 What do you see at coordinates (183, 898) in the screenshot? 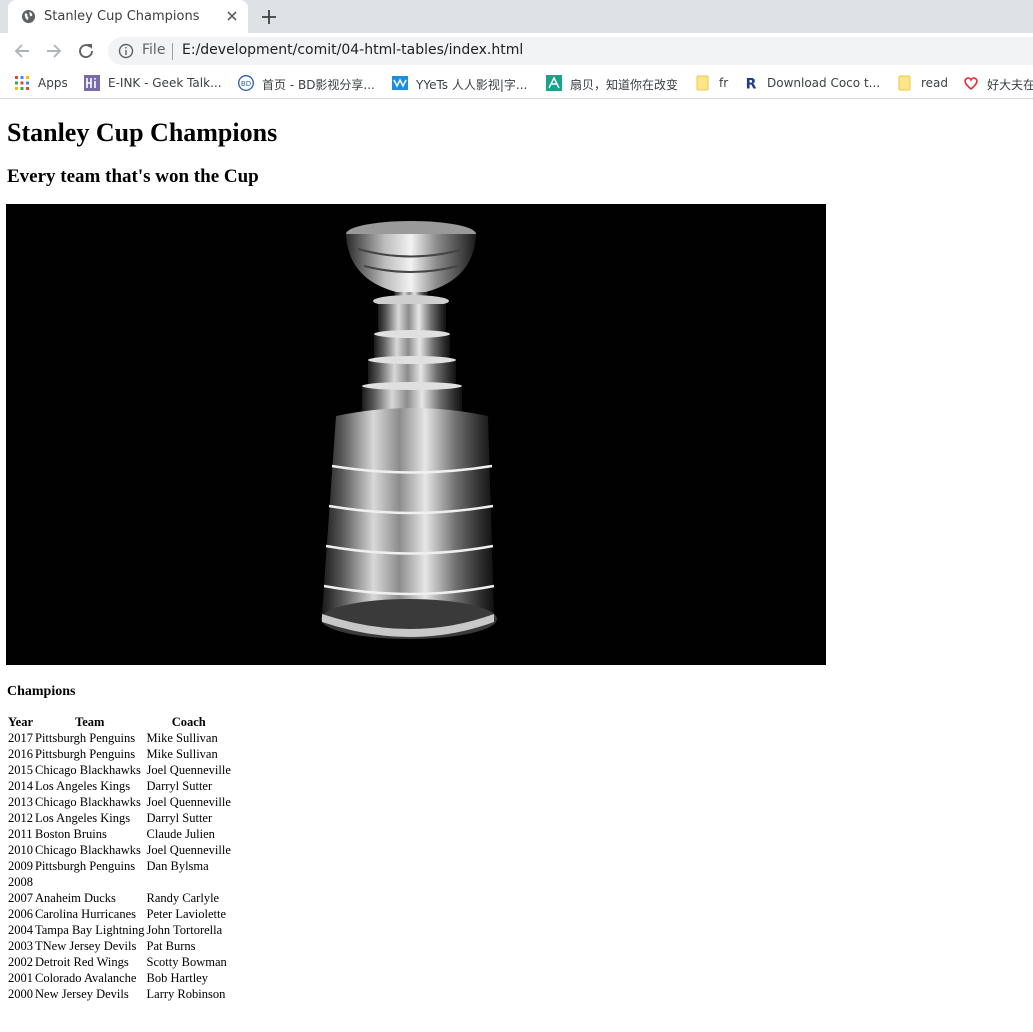
I see `coach-cell: Randy Carlyle` at bounding box center [183, 898].